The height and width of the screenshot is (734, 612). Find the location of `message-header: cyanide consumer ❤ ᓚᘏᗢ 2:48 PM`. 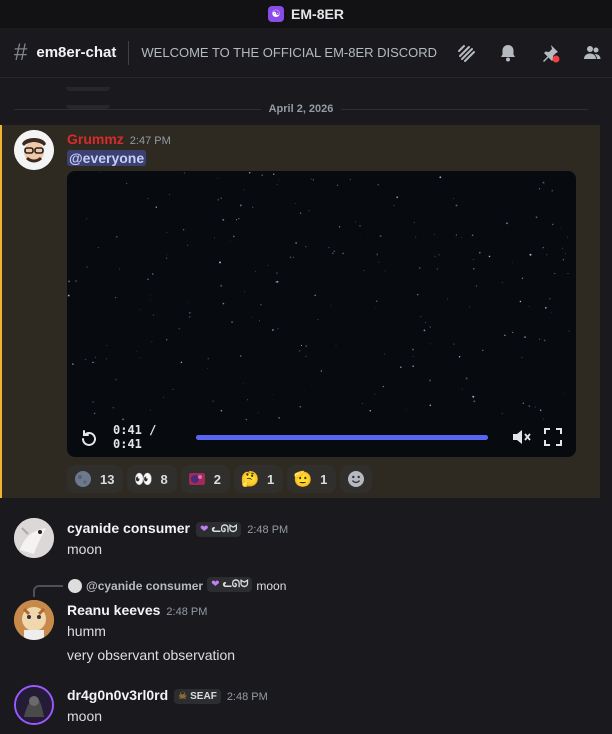

message-header: cyanide consumer ❤ ᓚᘏᗢ 2:48 PM is located at coordinates (177, 529).